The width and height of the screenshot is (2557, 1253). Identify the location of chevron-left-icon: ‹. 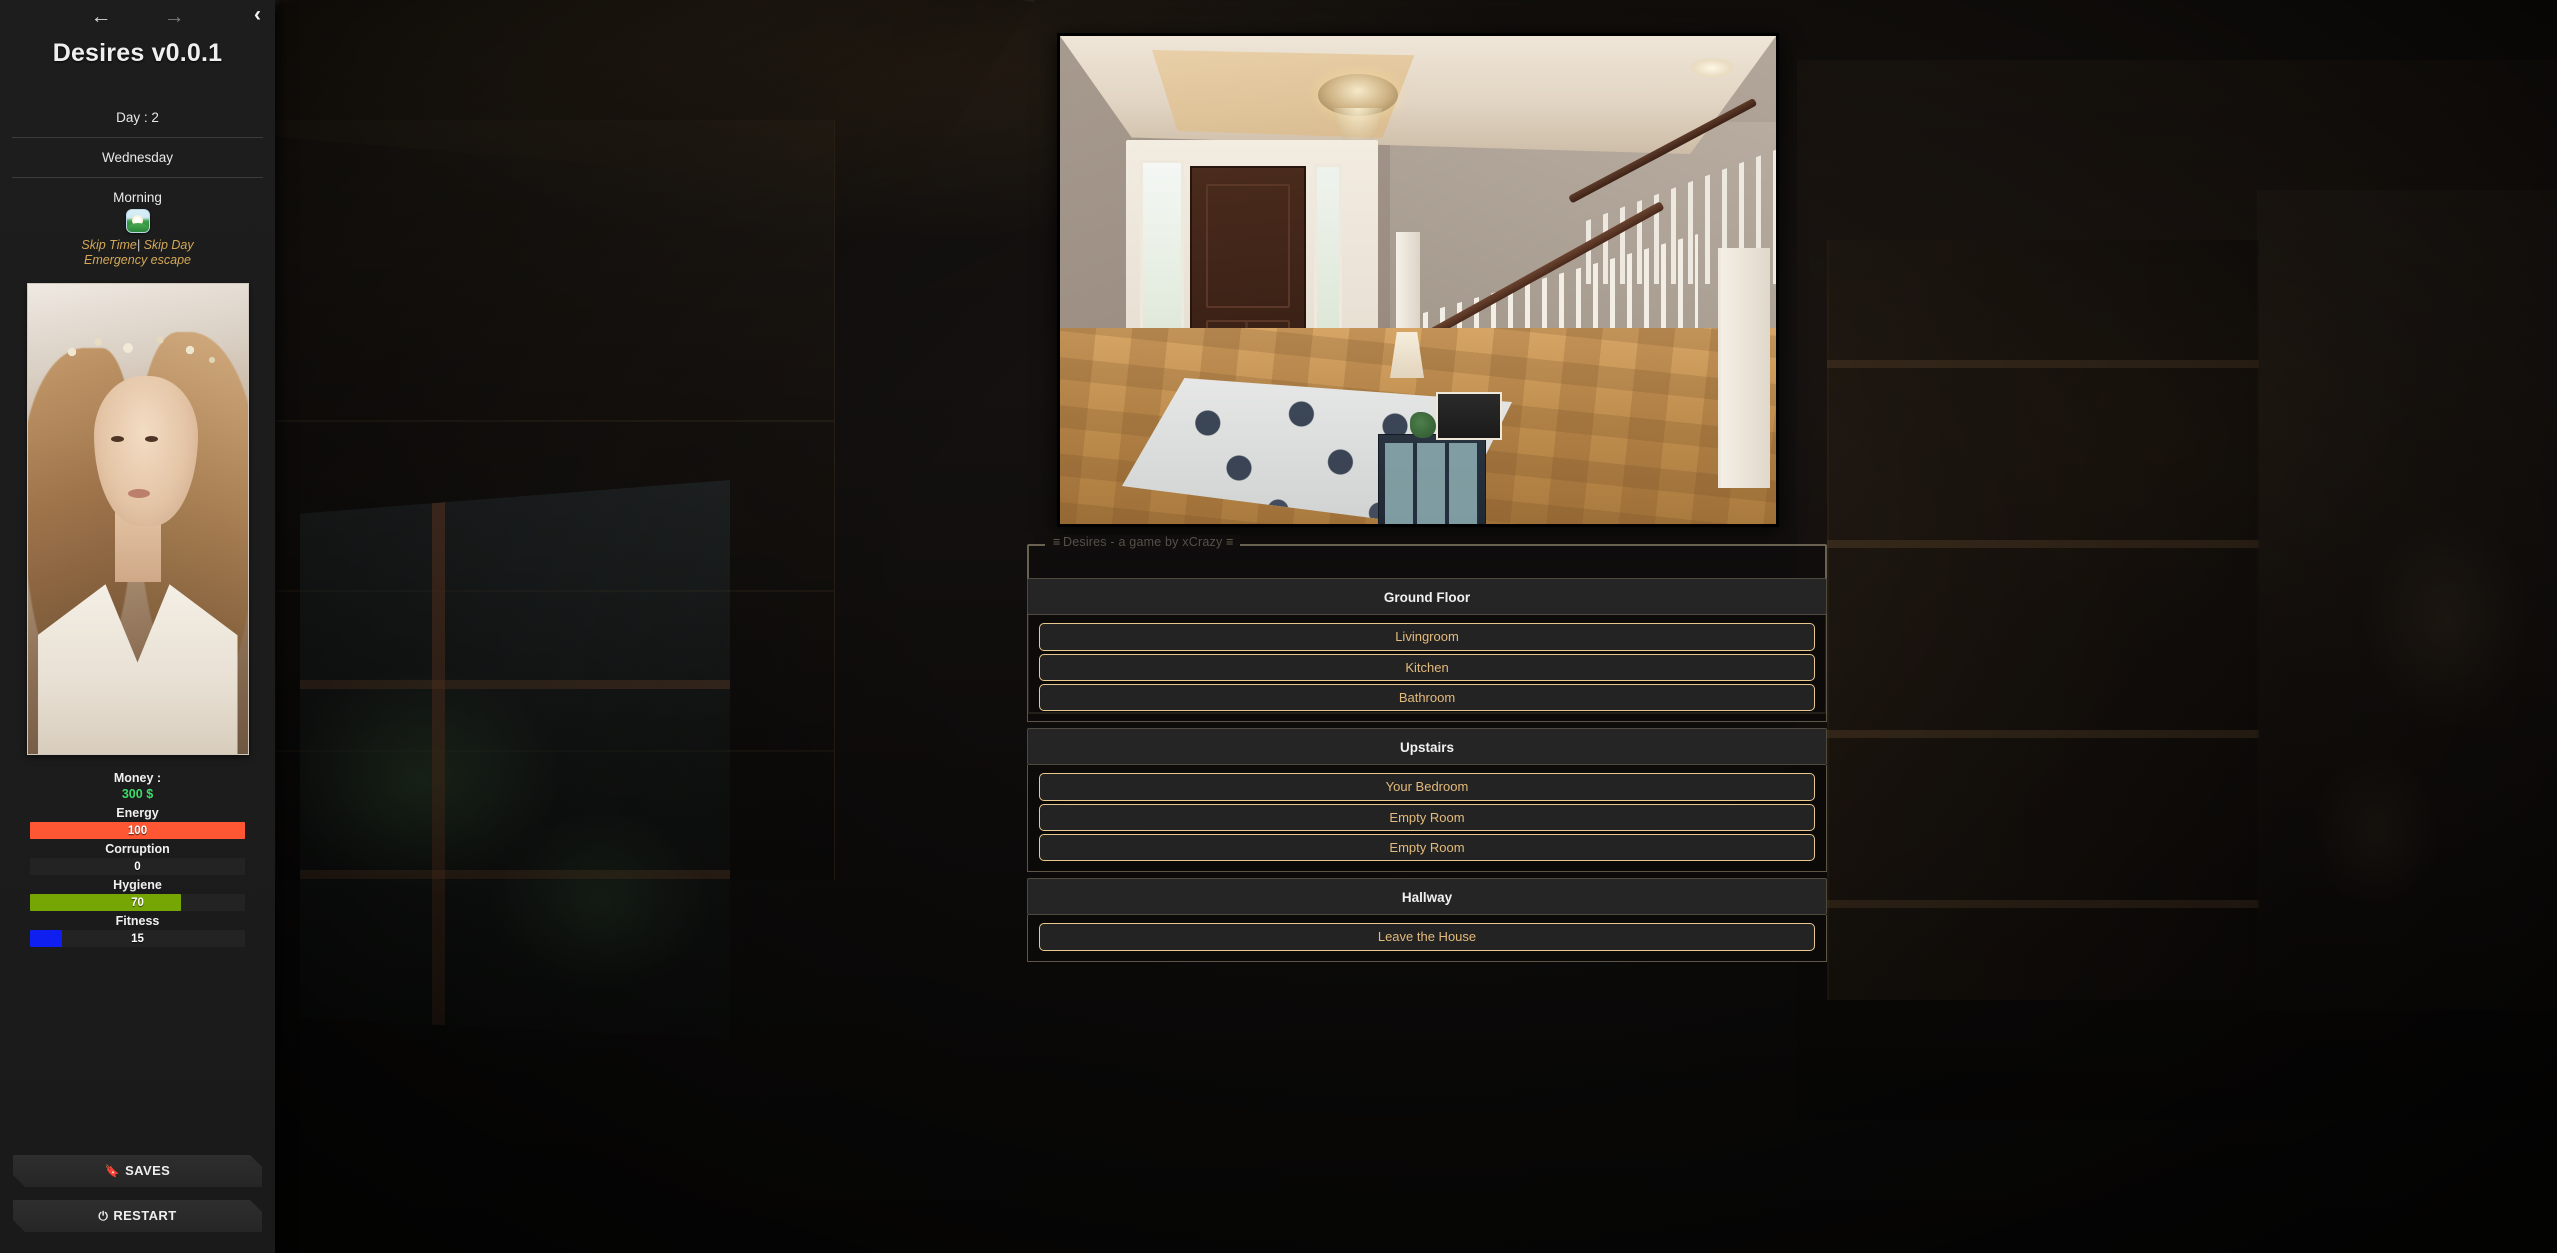
(257, 15).